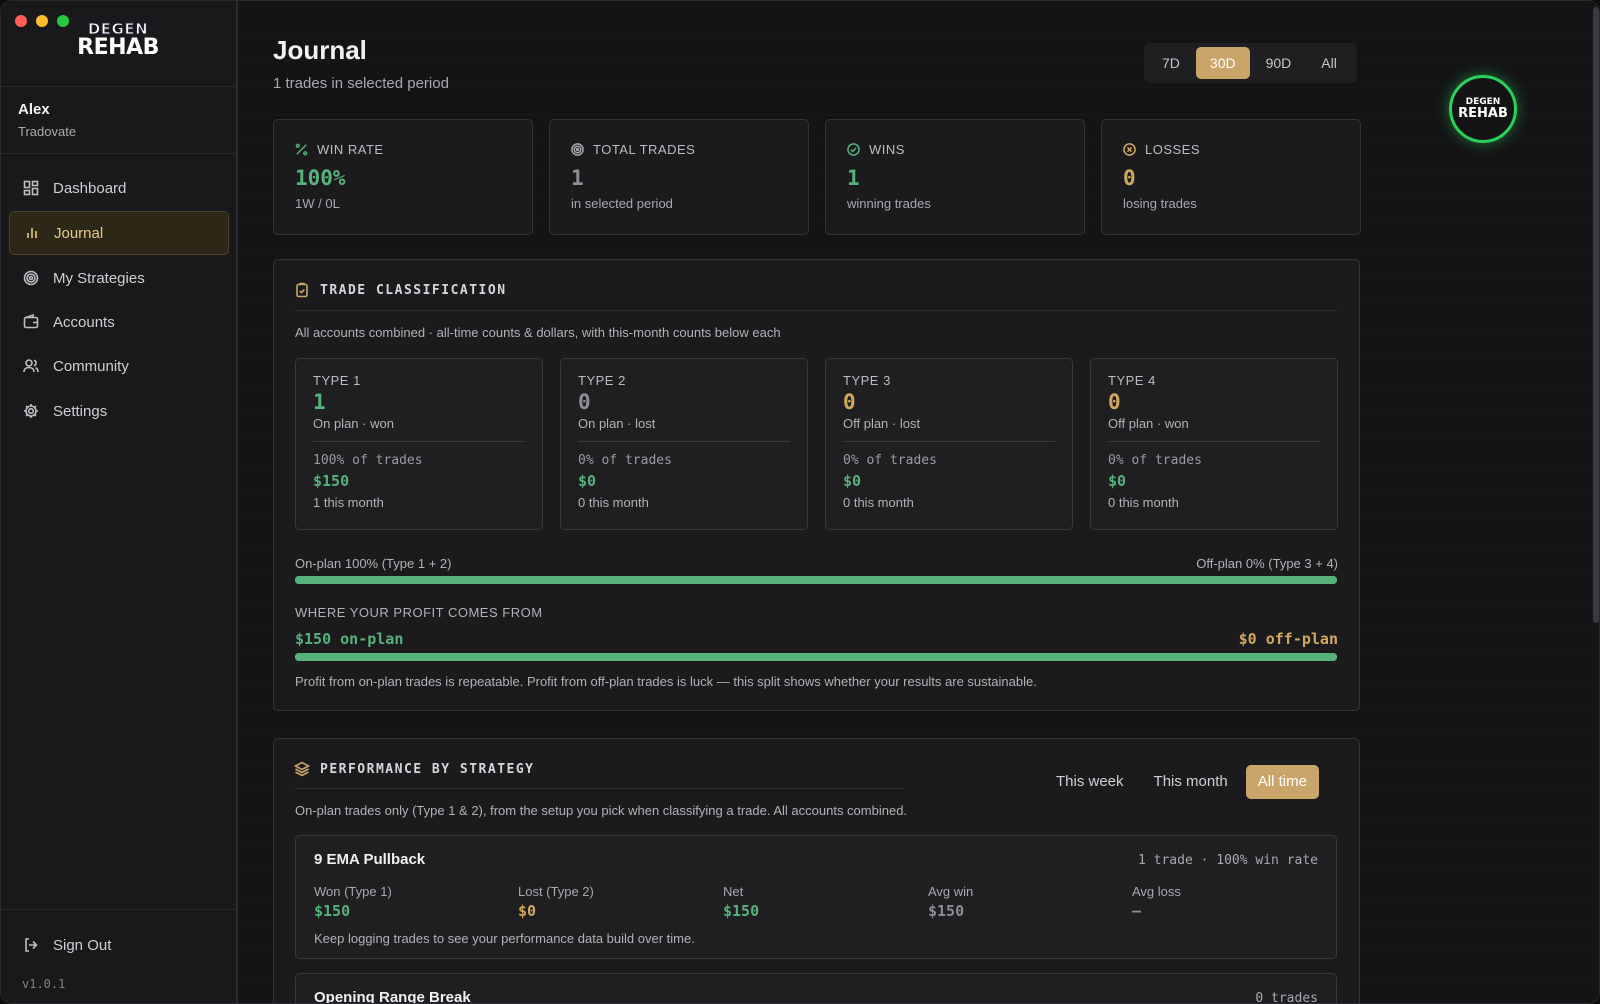 This screenshot has height=1004, width=1600. What do you see at coordinates (31, 945) in the screenshot?
I see `logout-icon` at bounding box center [31, 945].